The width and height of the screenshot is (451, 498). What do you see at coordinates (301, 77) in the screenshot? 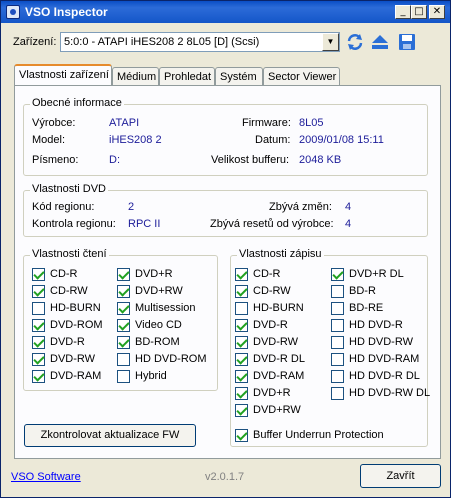
I see `tab-sector-viewer: Sector Viewer` at bounding box center [301, 77].